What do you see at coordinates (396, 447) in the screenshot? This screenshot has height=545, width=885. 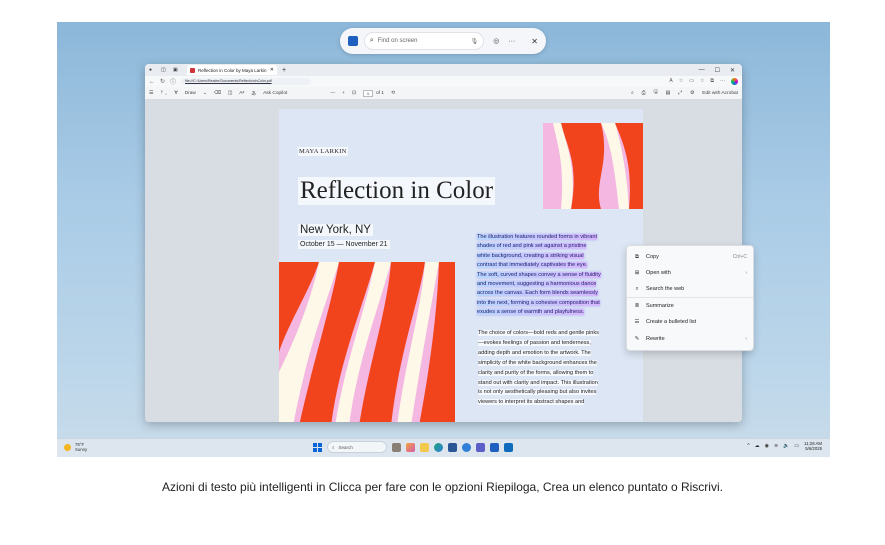 I see `task-view-icon` at bounding box center [396, 447].